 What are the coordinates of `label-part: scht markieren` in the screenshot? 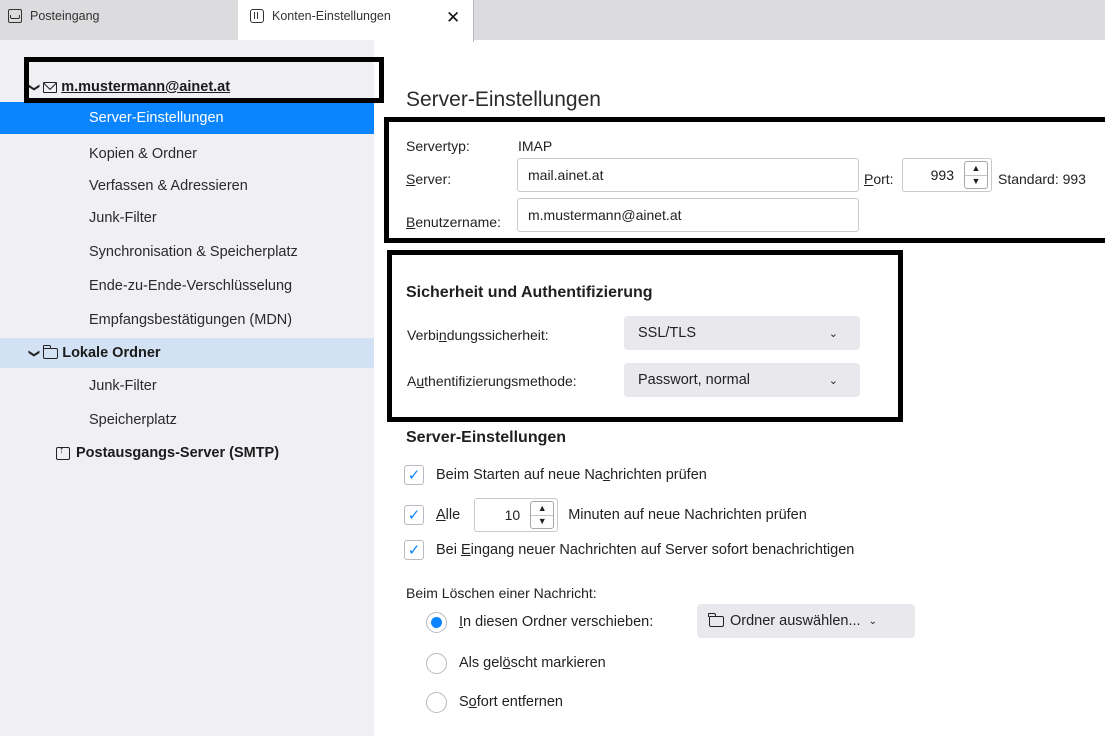 It's located at (558, 663).